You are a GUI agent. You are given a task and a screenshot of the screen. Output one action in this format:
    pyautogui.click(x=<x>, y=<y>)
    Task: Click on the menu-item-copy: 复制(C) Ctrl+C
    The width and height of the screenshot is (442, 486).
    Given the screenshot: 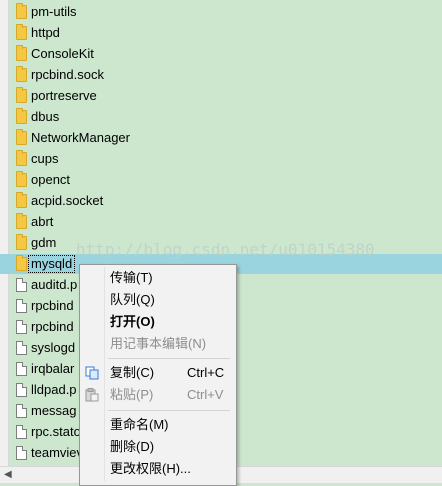 What is the action you would take?
    pyautogui.click(x=158, y=373)
    